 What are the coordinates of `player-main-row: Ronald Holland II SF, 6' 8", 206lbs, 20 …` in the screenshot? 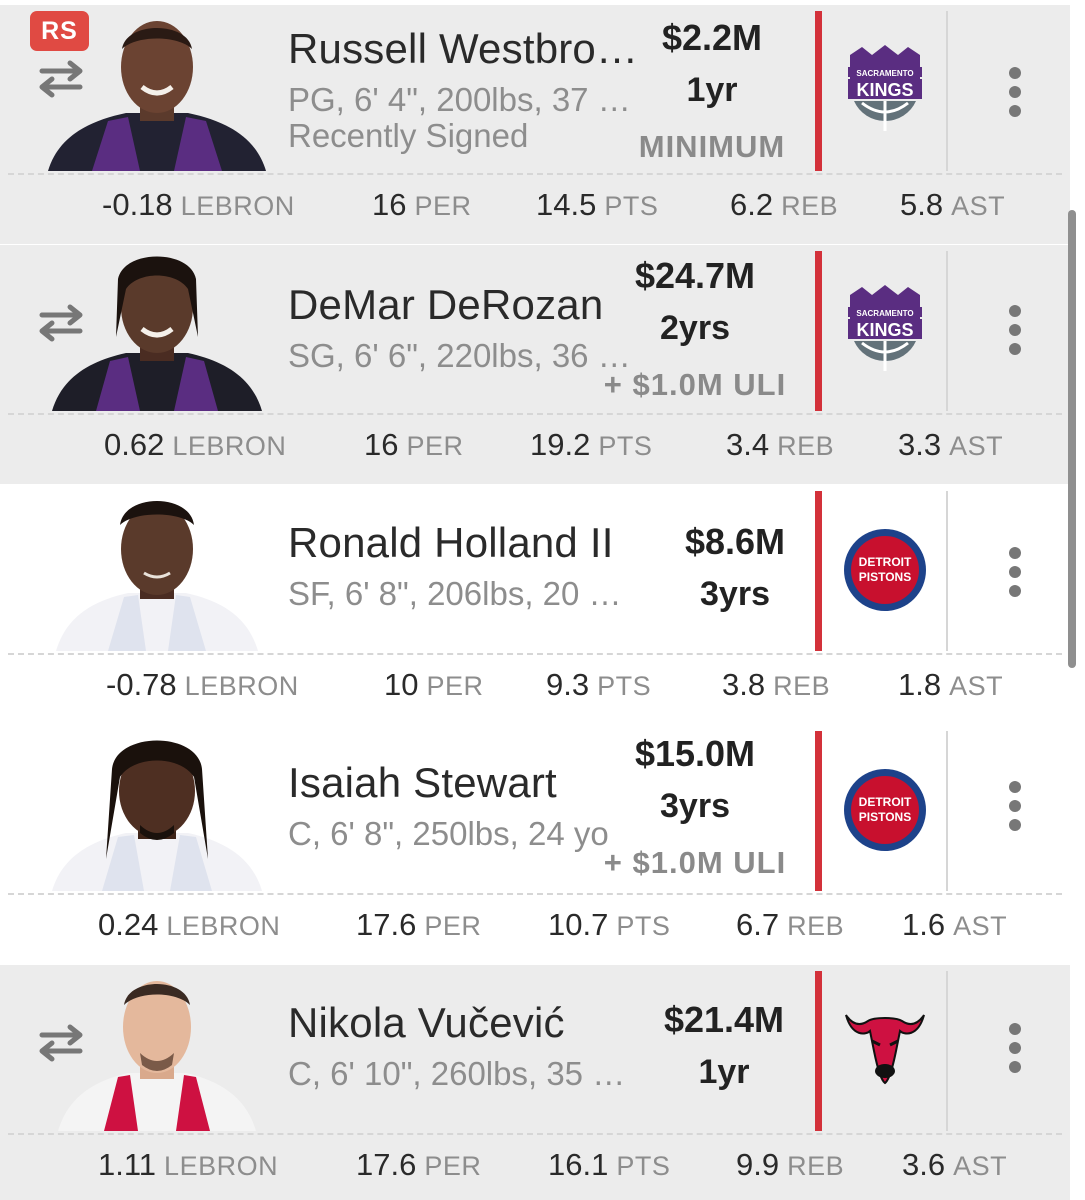 It's located at (535, 569).